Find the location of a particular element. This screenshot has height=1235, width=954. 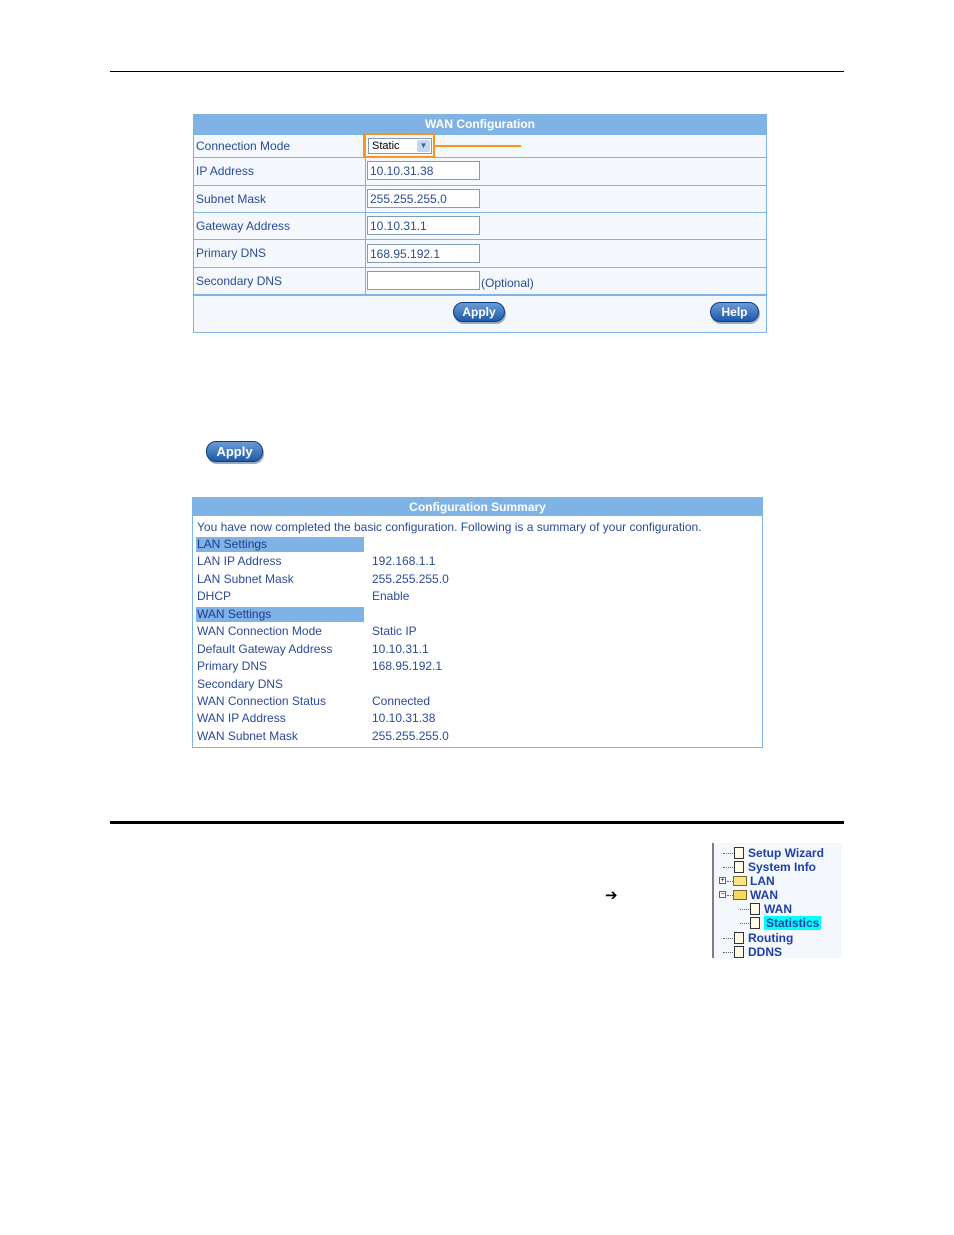

connection-mode-select: Static ▼ is located at coordinates (400, 146).